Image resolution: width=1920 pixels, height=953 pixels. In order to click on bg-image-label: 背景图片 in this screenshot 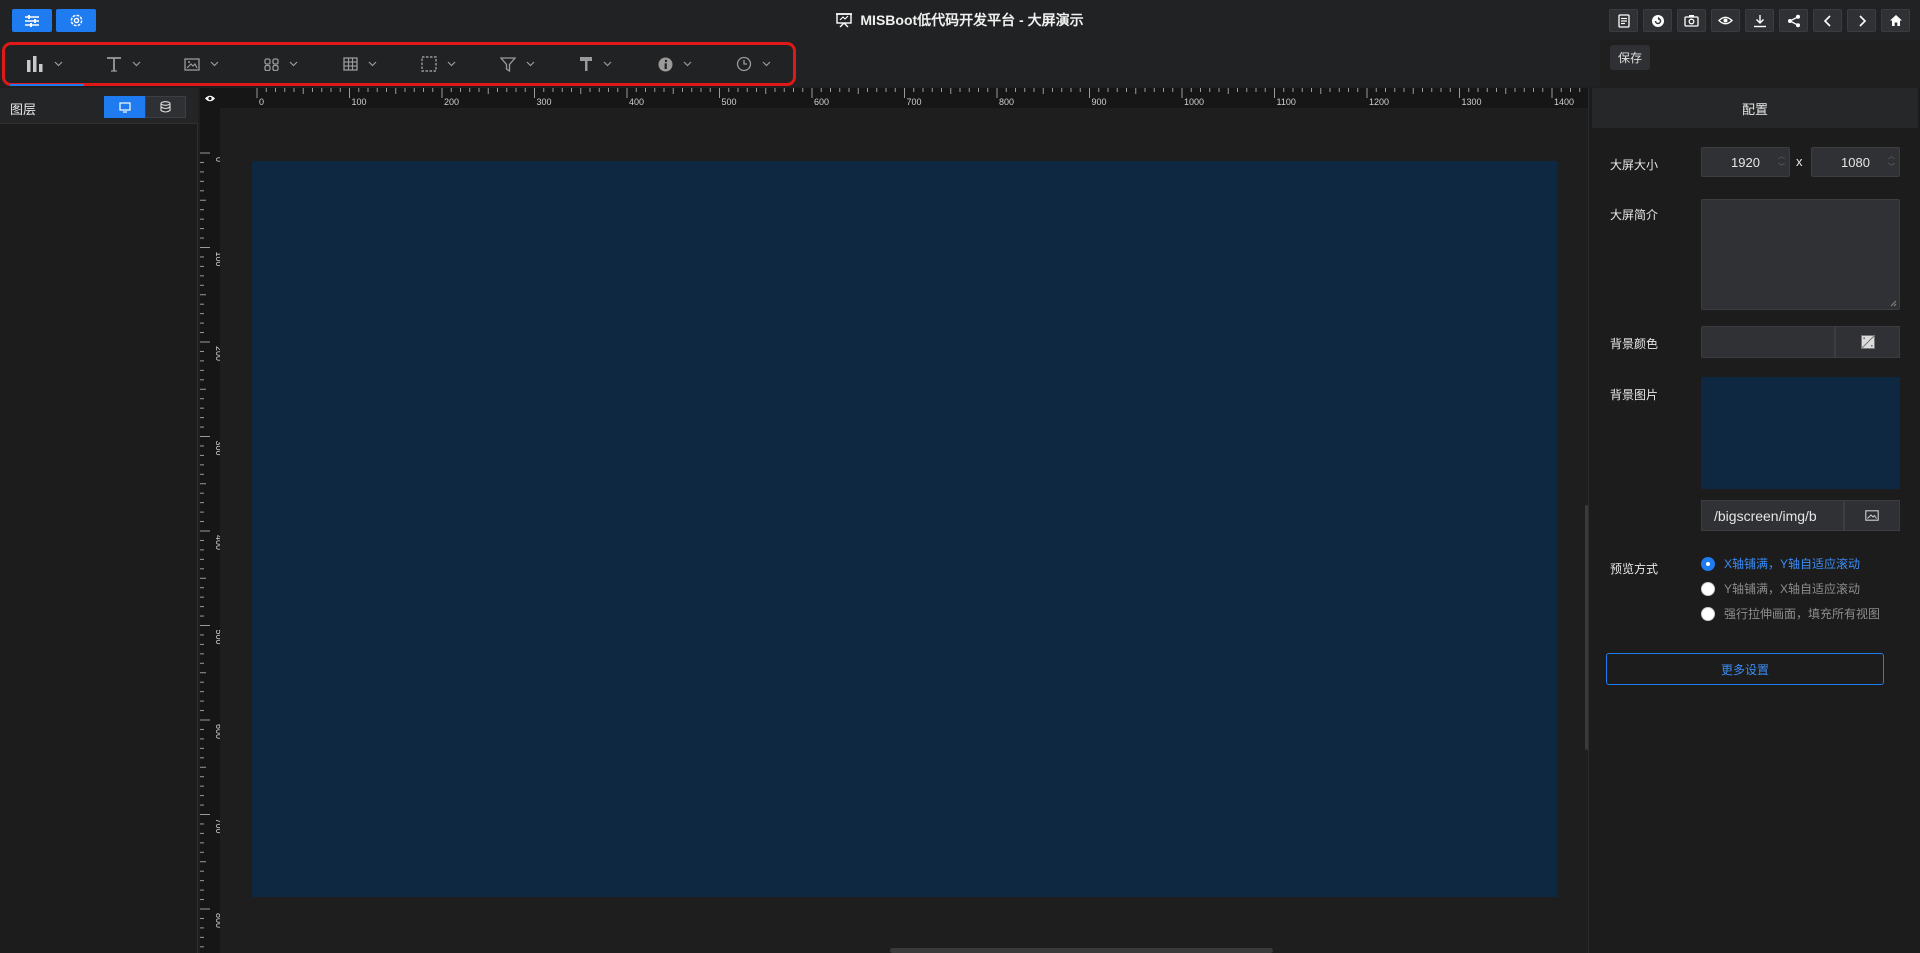, I will do `click(1634, 395)`.